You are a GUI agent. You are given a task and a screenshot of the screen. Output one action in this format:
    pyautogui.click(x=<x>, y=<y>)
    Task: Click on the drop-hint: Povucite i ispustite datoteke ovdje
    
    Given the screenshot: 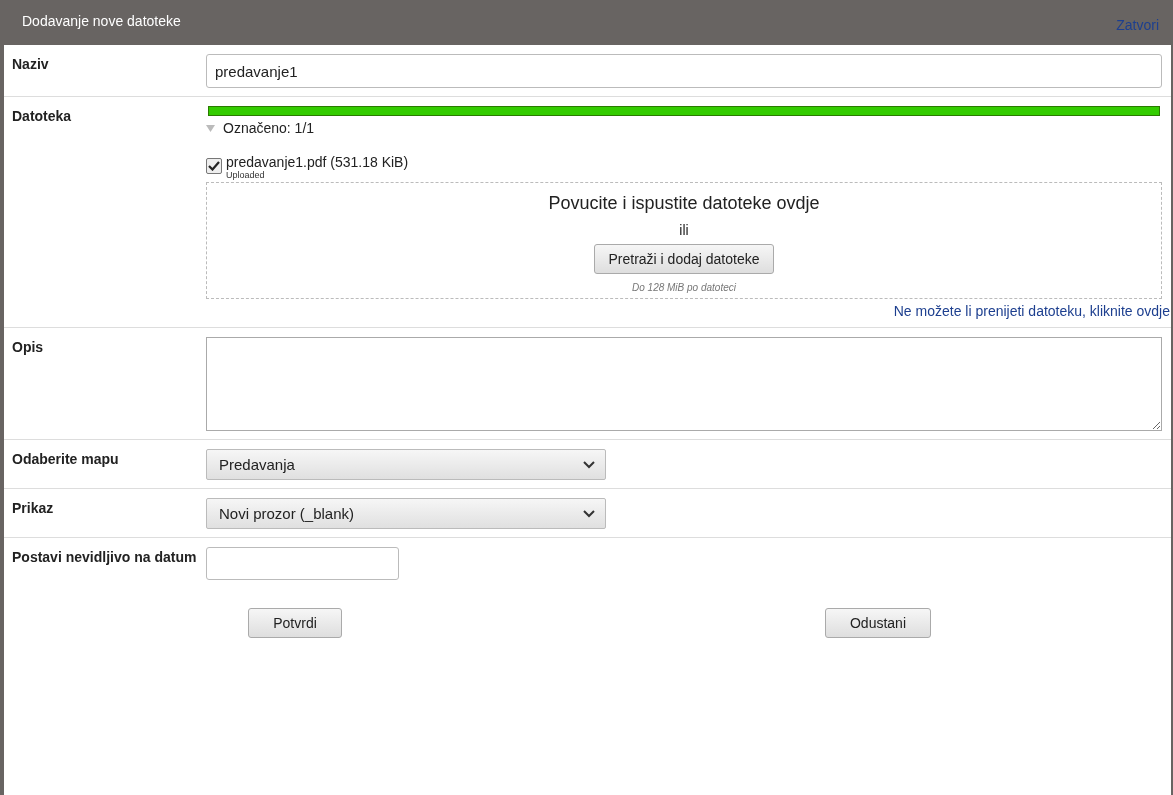 What is the action you would take?
    pyautogui.click(x=684, y=203)
    